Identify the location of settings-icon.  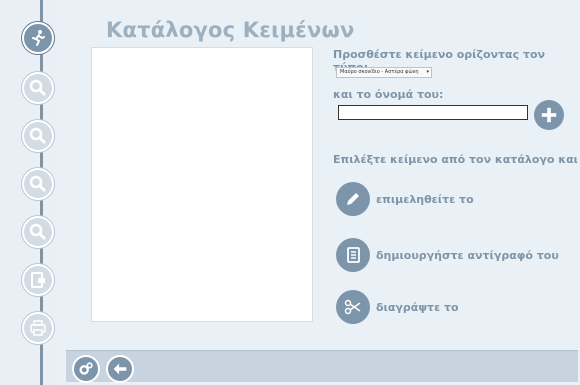
(86, 368).